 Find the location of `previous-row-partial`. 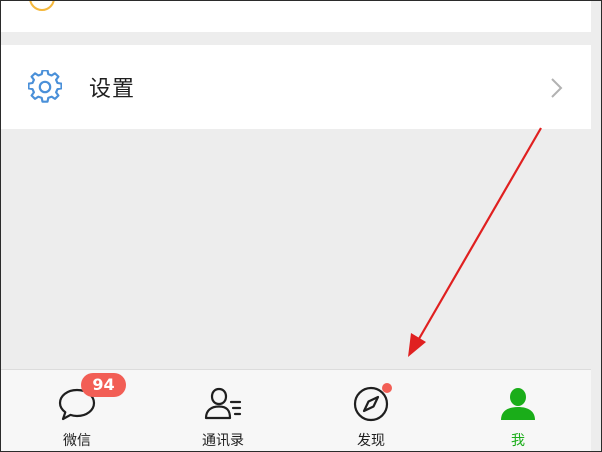

previous-row-partial is located at coordinates (301, 16).